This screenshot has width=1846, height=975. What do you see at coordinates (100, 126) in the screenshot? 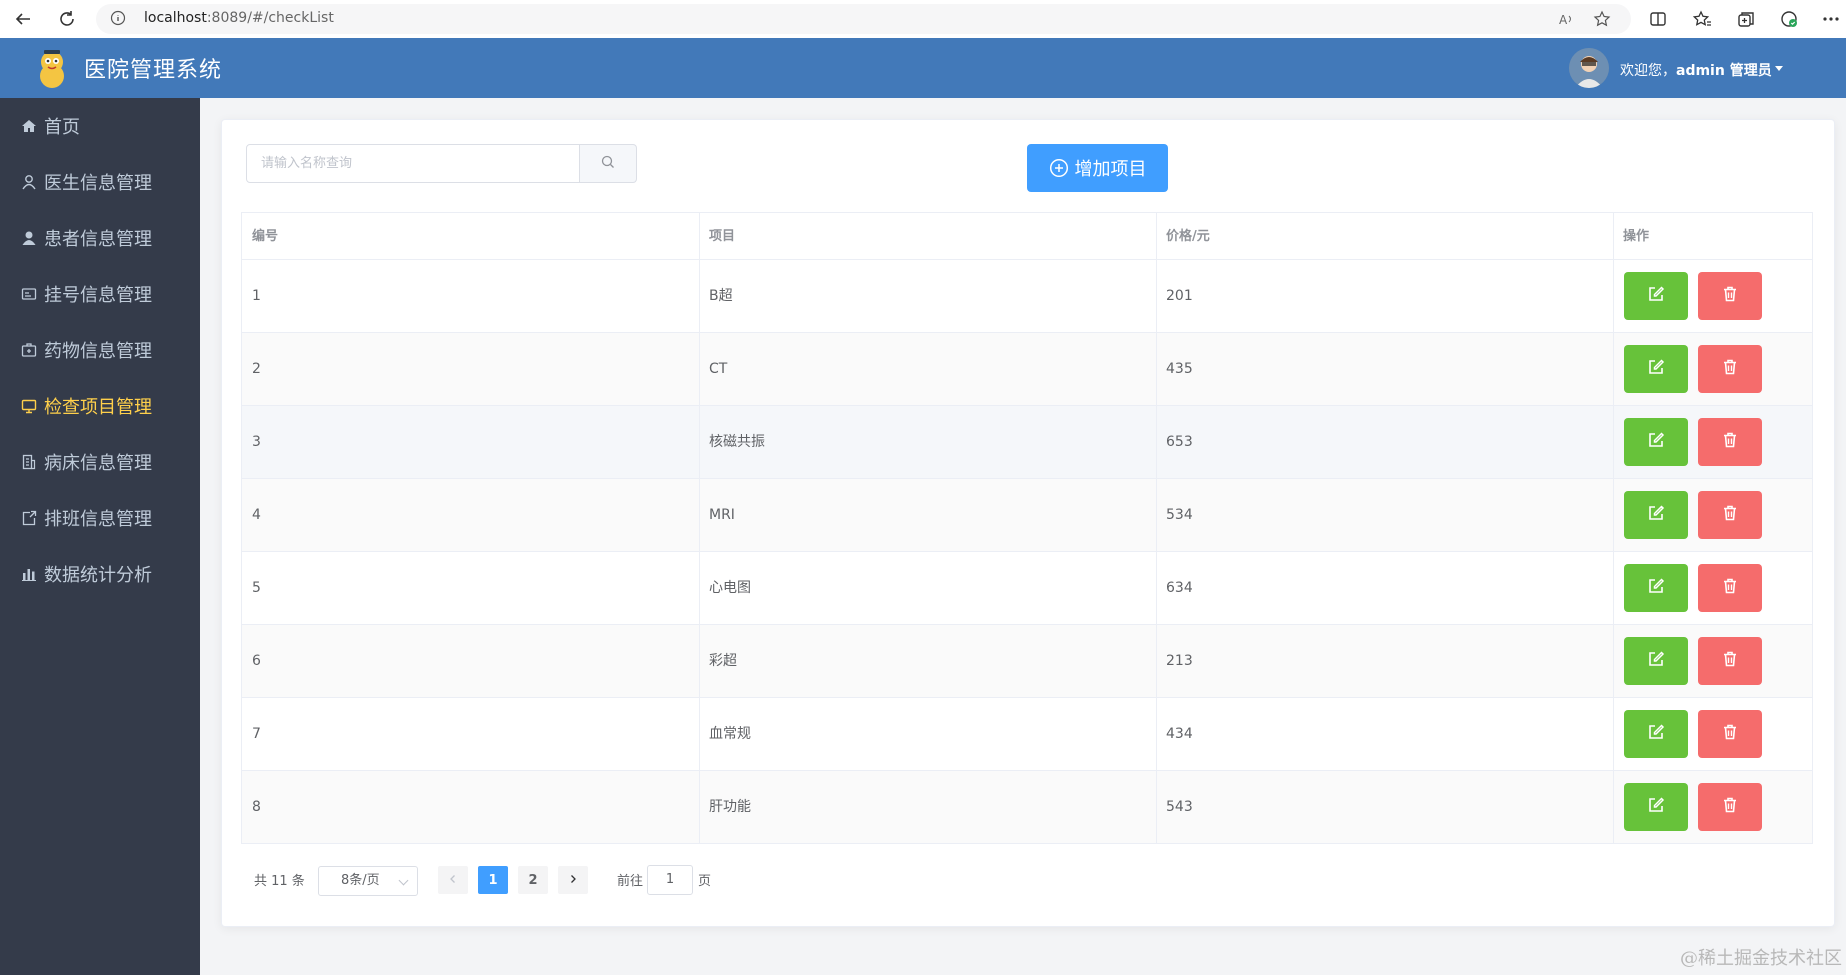
I see `sidebar-item-home: 首页` at bounding box center [100, 126].